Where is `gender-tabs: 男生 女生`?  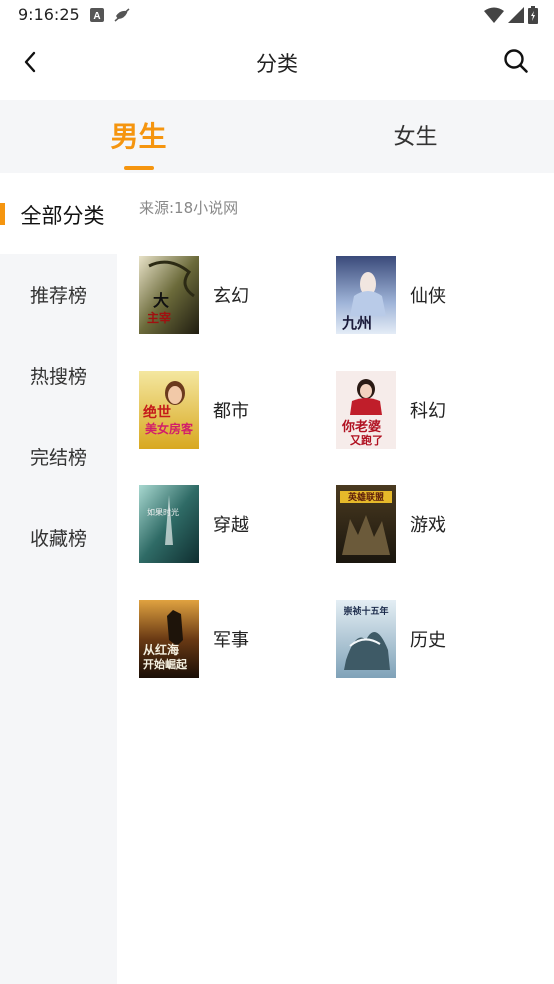
gender-tabs: 男生 女生 is located at coordinates (277, 136).